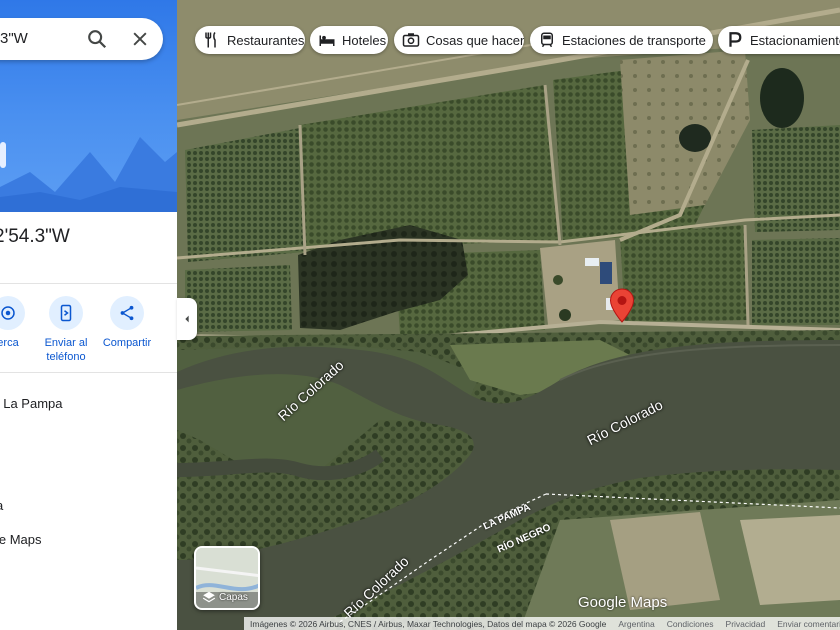  I want to click on search-input: 3"W, so click(14, 38).